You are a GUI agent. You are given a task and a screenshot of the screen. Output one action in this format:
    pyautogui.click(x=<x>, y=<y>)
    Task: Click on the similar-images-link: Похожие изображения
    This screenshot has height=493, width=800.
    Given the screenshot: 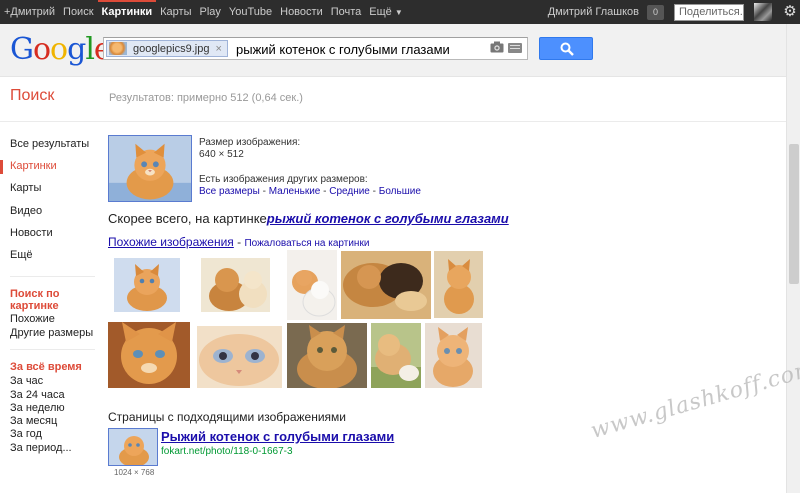 What is the action you would take?
    pyautogui.click(x=171, y=242)
    